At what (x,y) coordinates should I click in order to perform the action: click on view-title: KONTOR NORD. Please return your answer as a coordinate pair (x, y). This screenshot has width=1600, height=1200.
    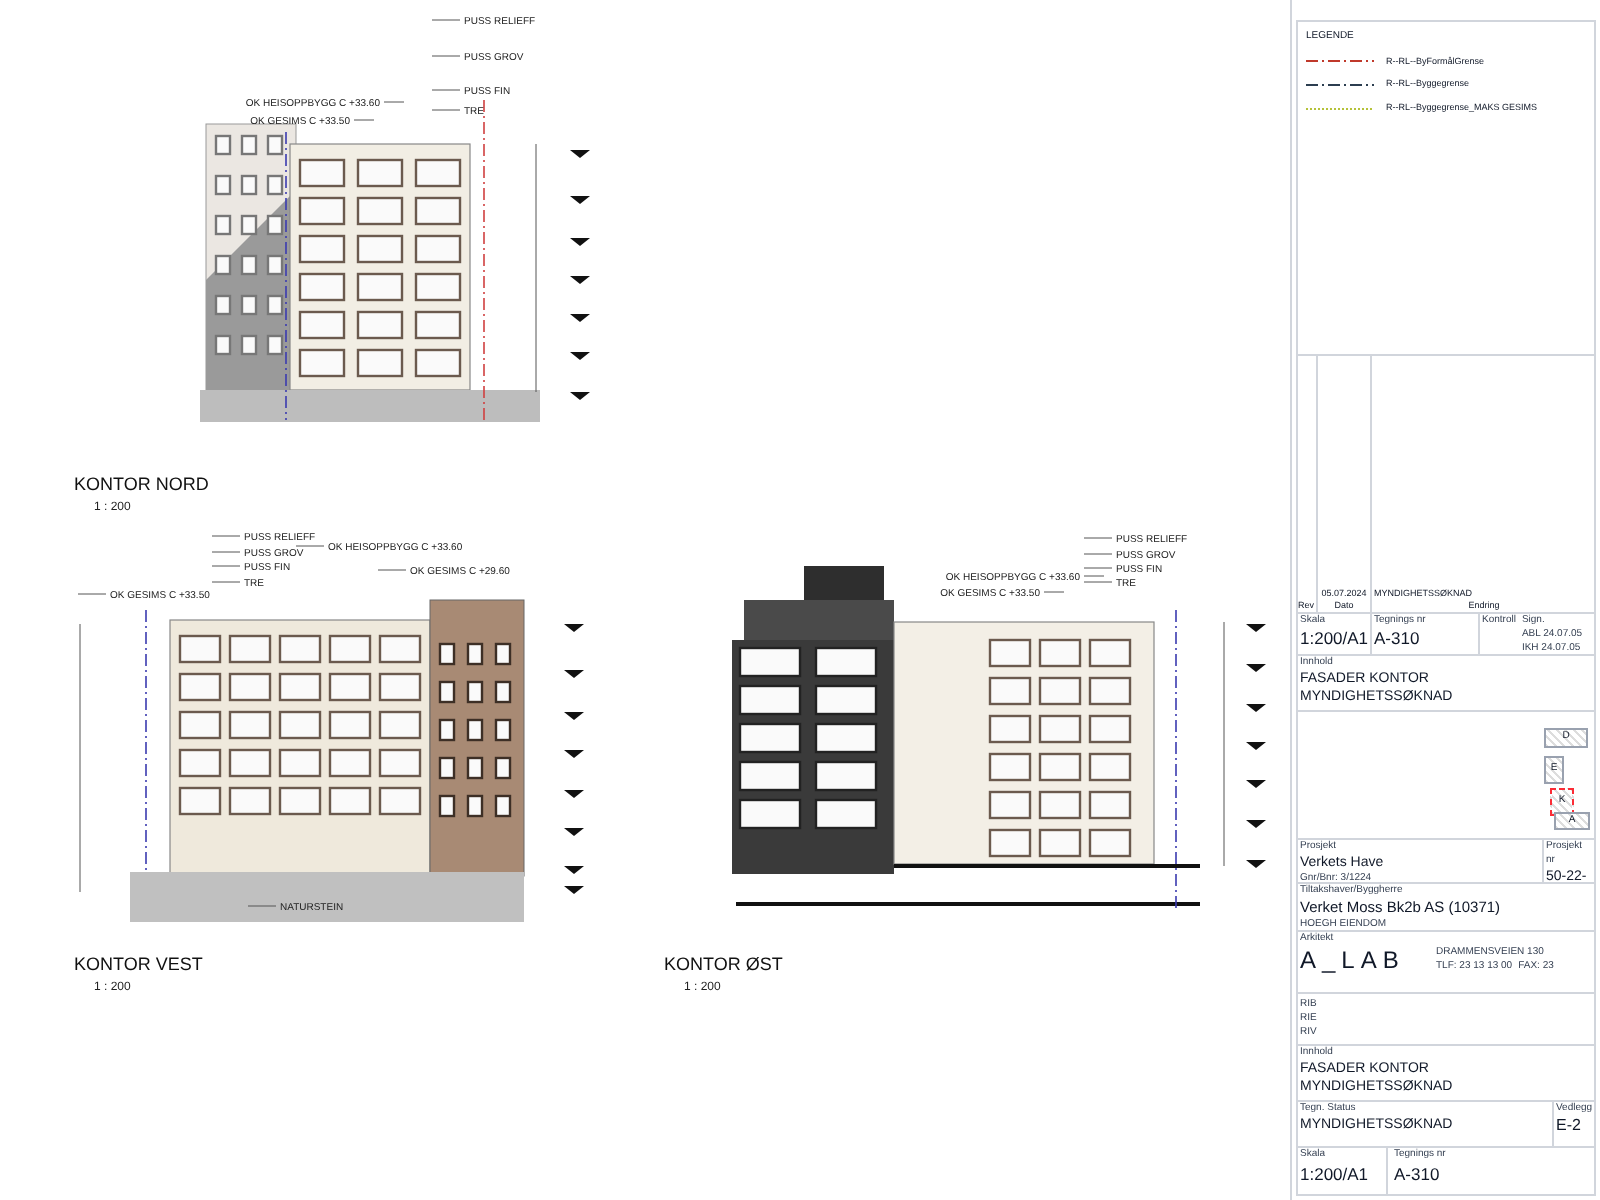
    Looking at the image, I should click on (141, 484).